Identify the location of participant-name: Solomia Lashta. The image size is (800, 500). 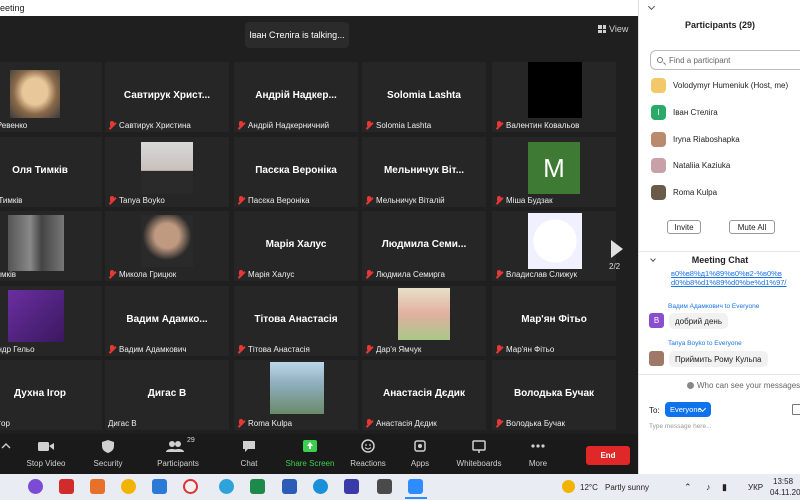
(404, 125).